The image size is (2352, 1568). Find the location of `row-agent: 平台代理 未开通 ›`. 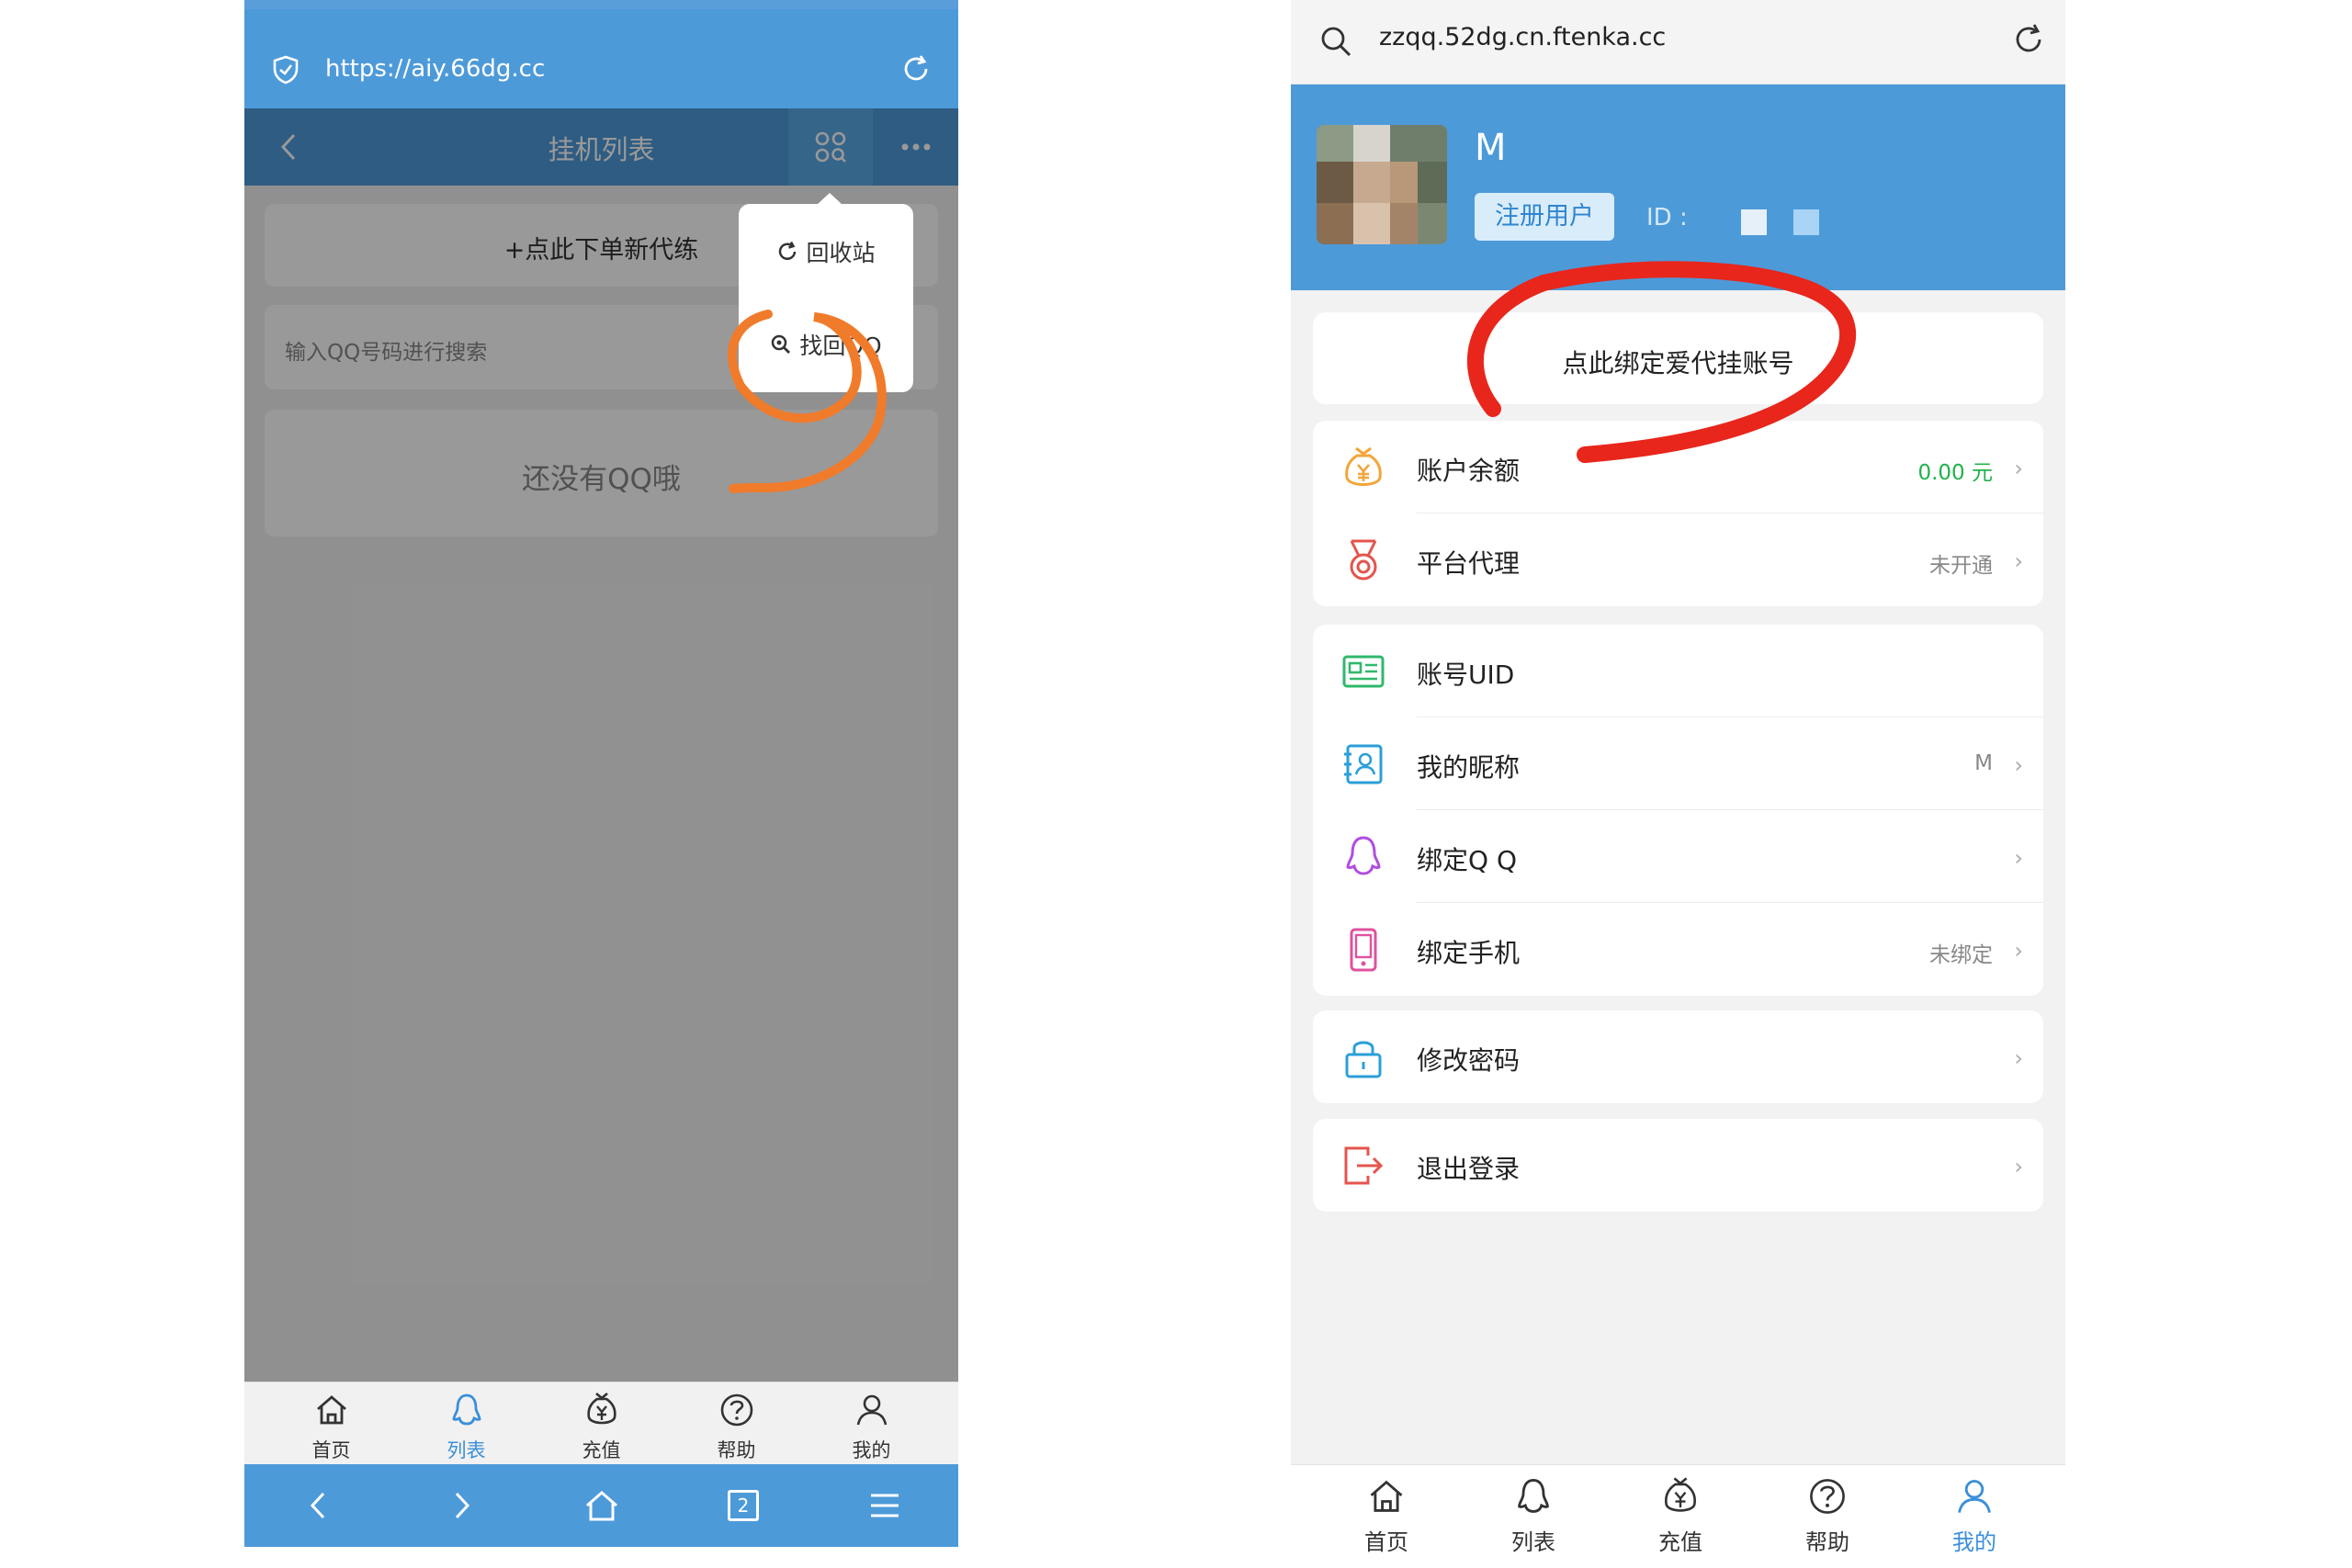

row-agent: 平台代理 未开通 › is located at coordinates (1678, 559).